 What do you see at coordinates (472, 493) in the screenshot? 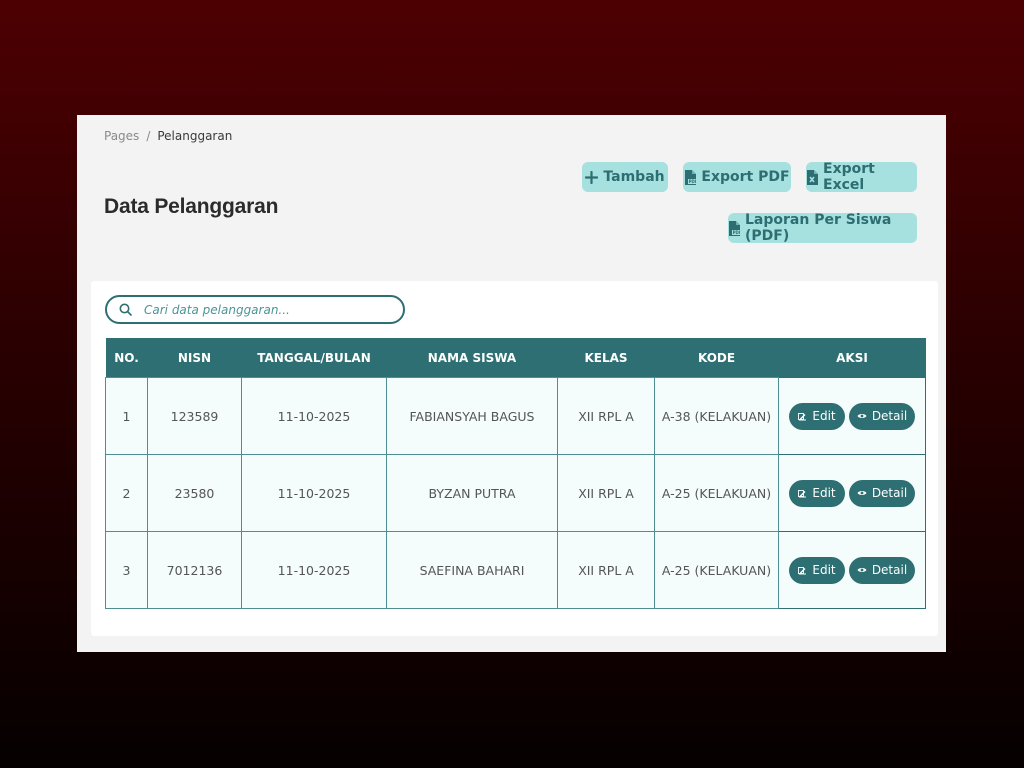
I see `cell-nama: BYZAN PUTRA` at bounding box center [472, 493].